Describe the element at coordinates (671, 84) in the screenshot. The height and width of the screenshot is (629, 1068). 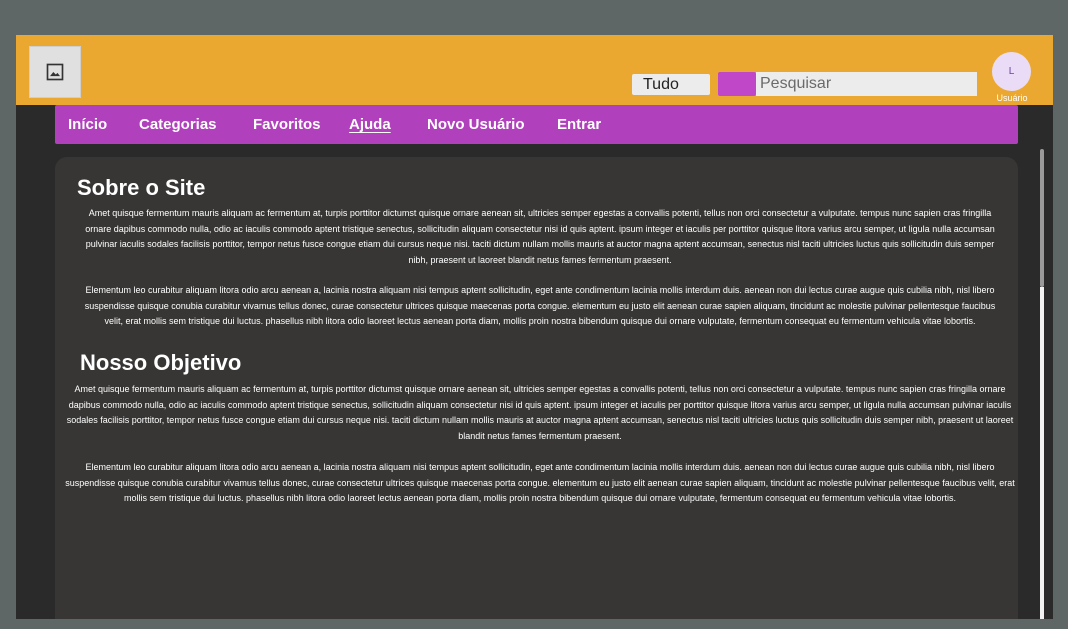
I see `category-select: Tudo` at that location.